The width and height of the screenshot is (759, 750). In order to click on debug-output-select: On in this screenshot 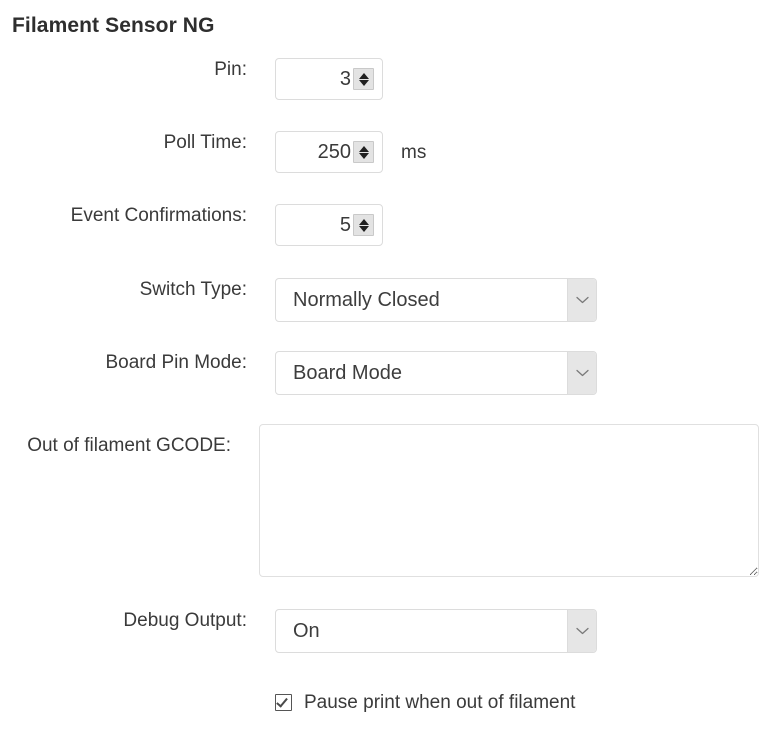, I will do `click(436, 631)`.